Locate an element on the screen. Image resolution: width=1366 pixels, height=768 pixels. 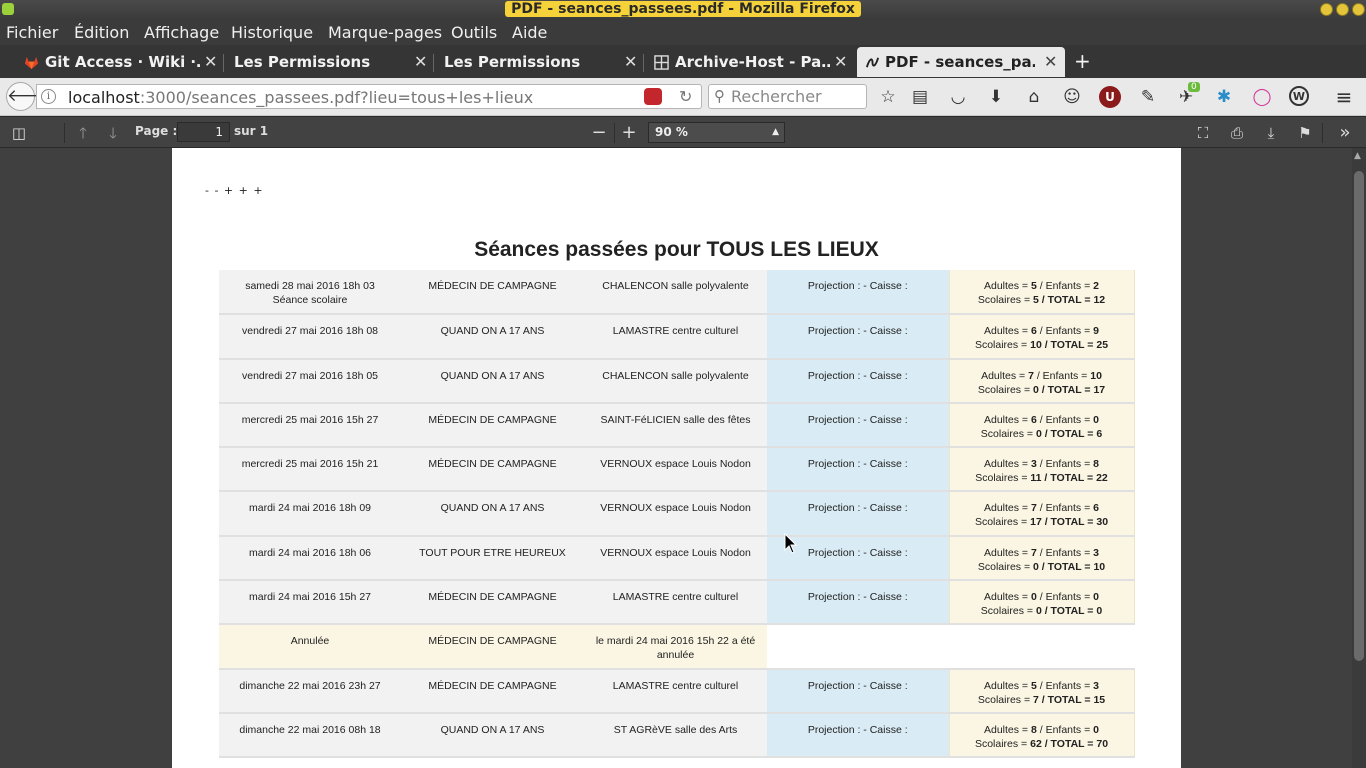
pen-icon: ✎ is located at coordinates (1148, 97).